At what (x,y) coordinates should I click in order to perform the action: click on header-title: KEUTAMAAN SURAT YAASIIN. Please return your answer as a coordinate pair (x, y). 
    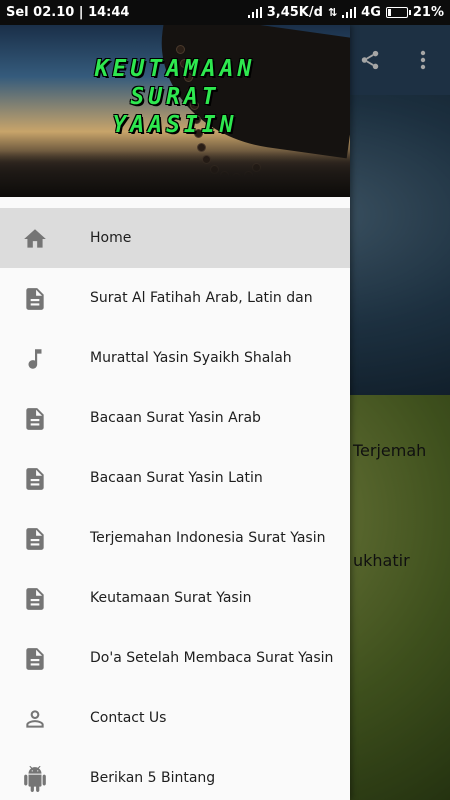
    Looking at the image, I should click on (175, 97).